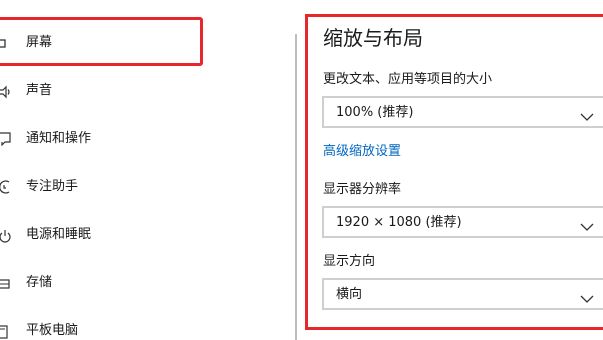 This screenshot has width=603, height=340. I want to click on nav-item-tablet: 平板电脑, so click(147, 325).